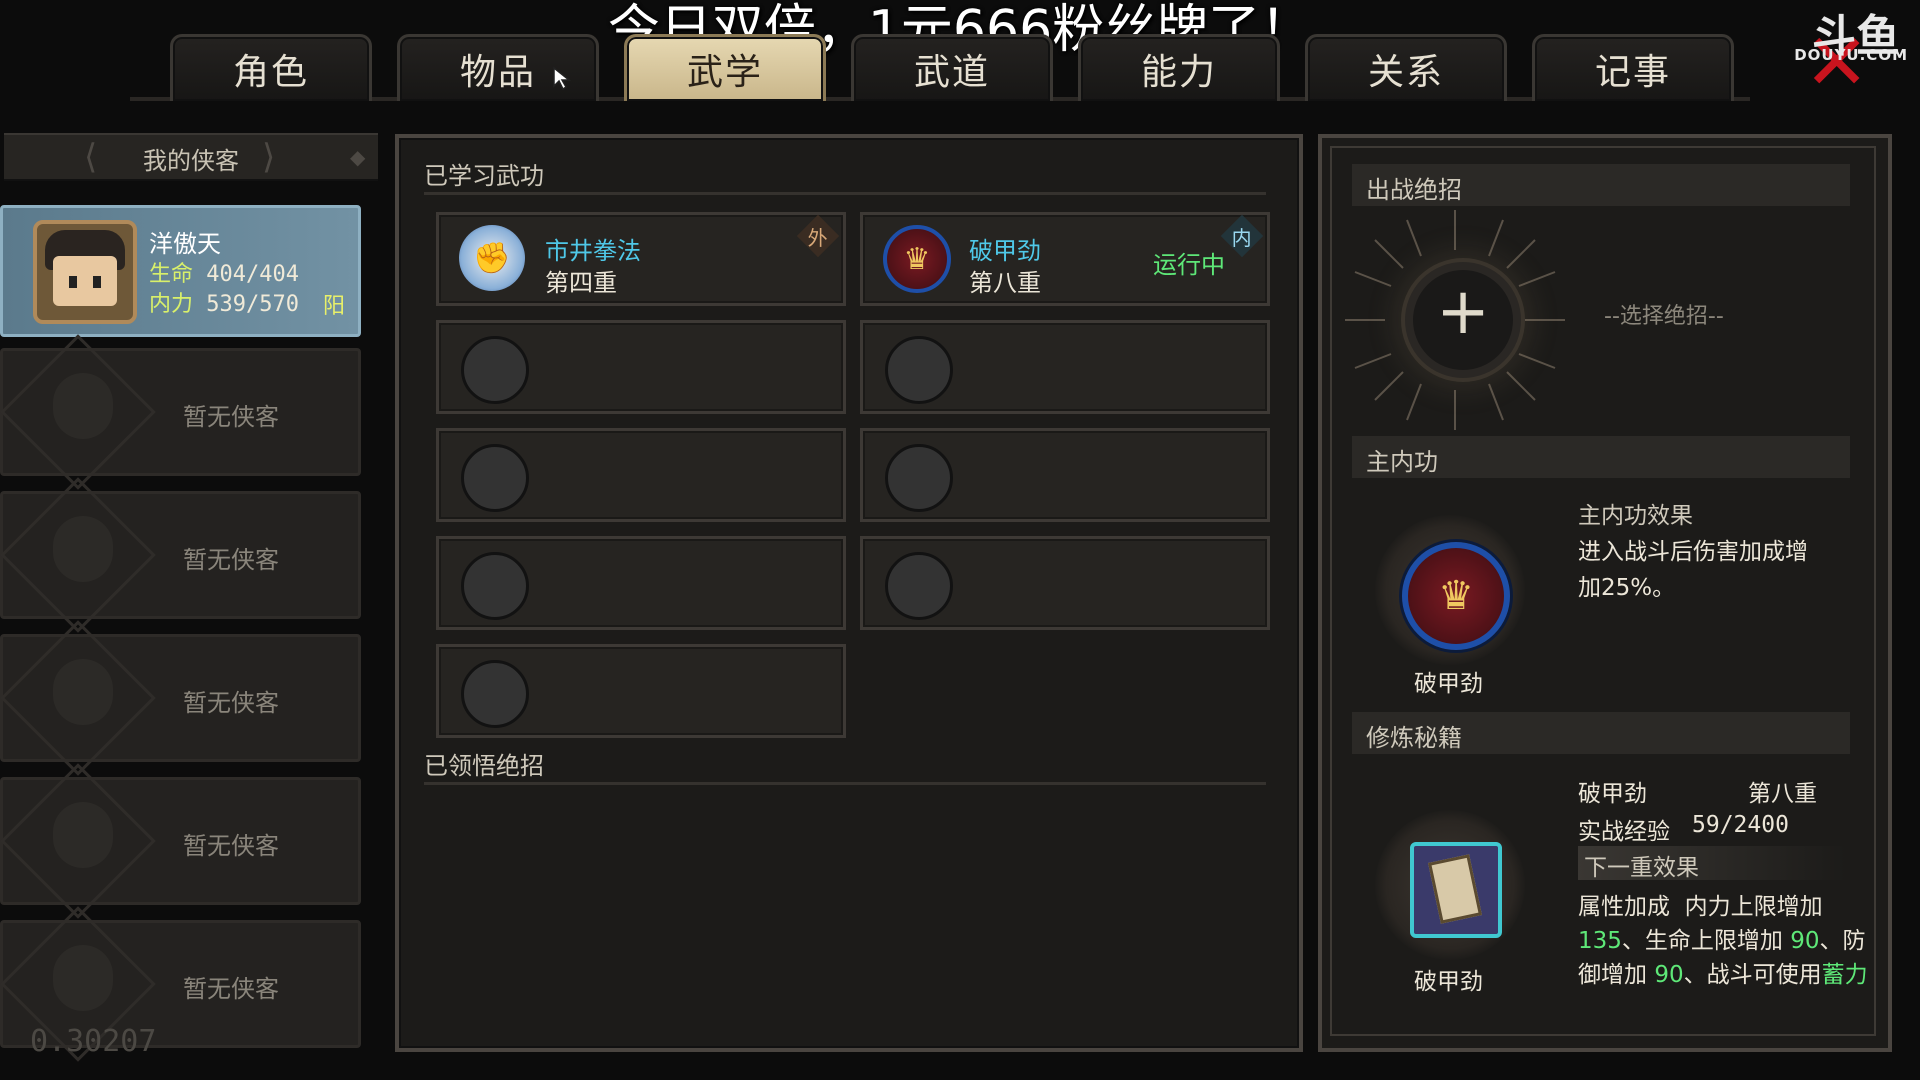  What do you see at coordinates (1448, 982) in the screenshot?
I see `manual-book-name: 破甲劲` at bounding box center [1448, 982].